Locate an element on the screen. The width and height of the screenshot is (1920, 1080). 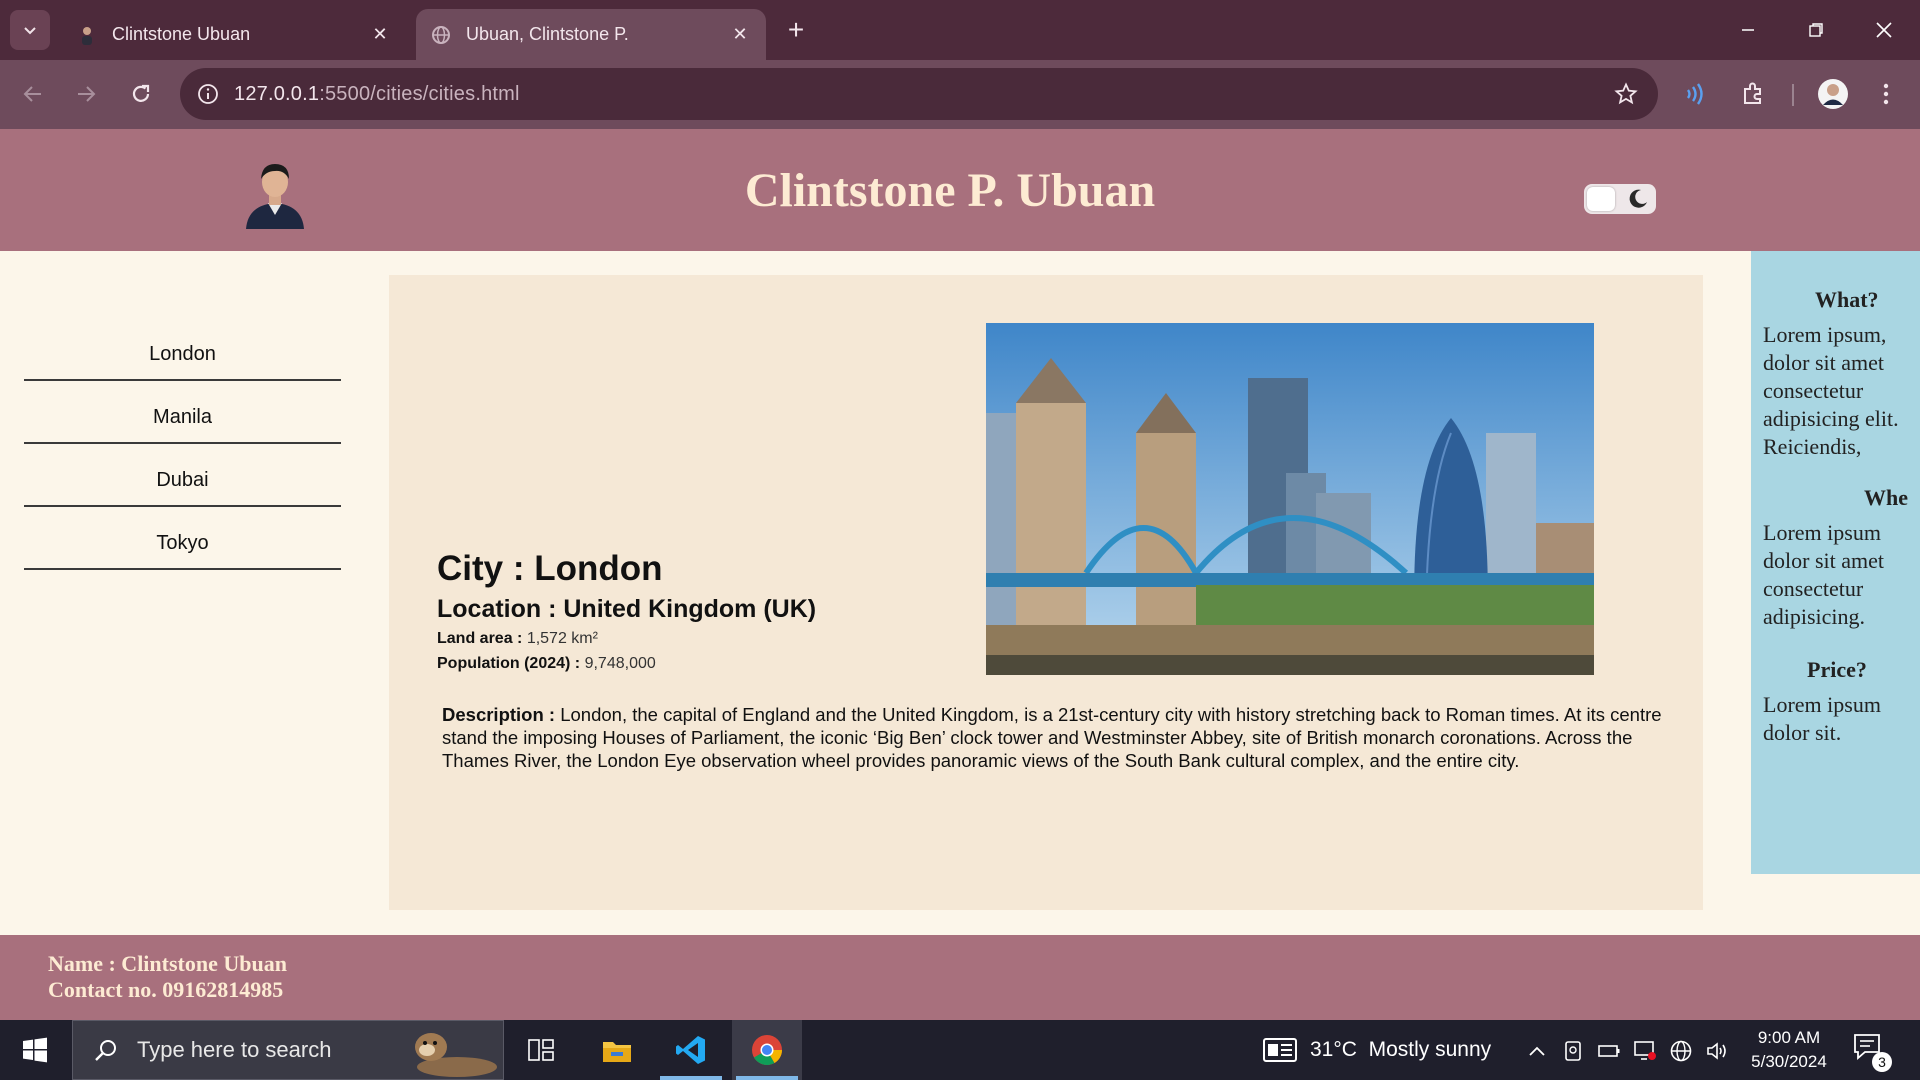
search-icon is located at coordinates (106, 1050).